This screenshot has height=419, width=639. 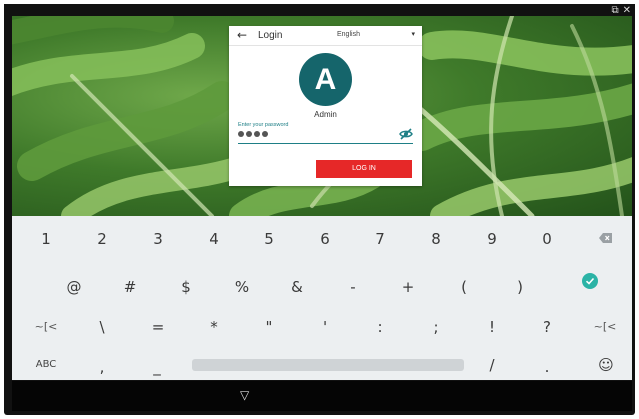 I want to click on key-row1-0: 1, so click(x=46, y=239).